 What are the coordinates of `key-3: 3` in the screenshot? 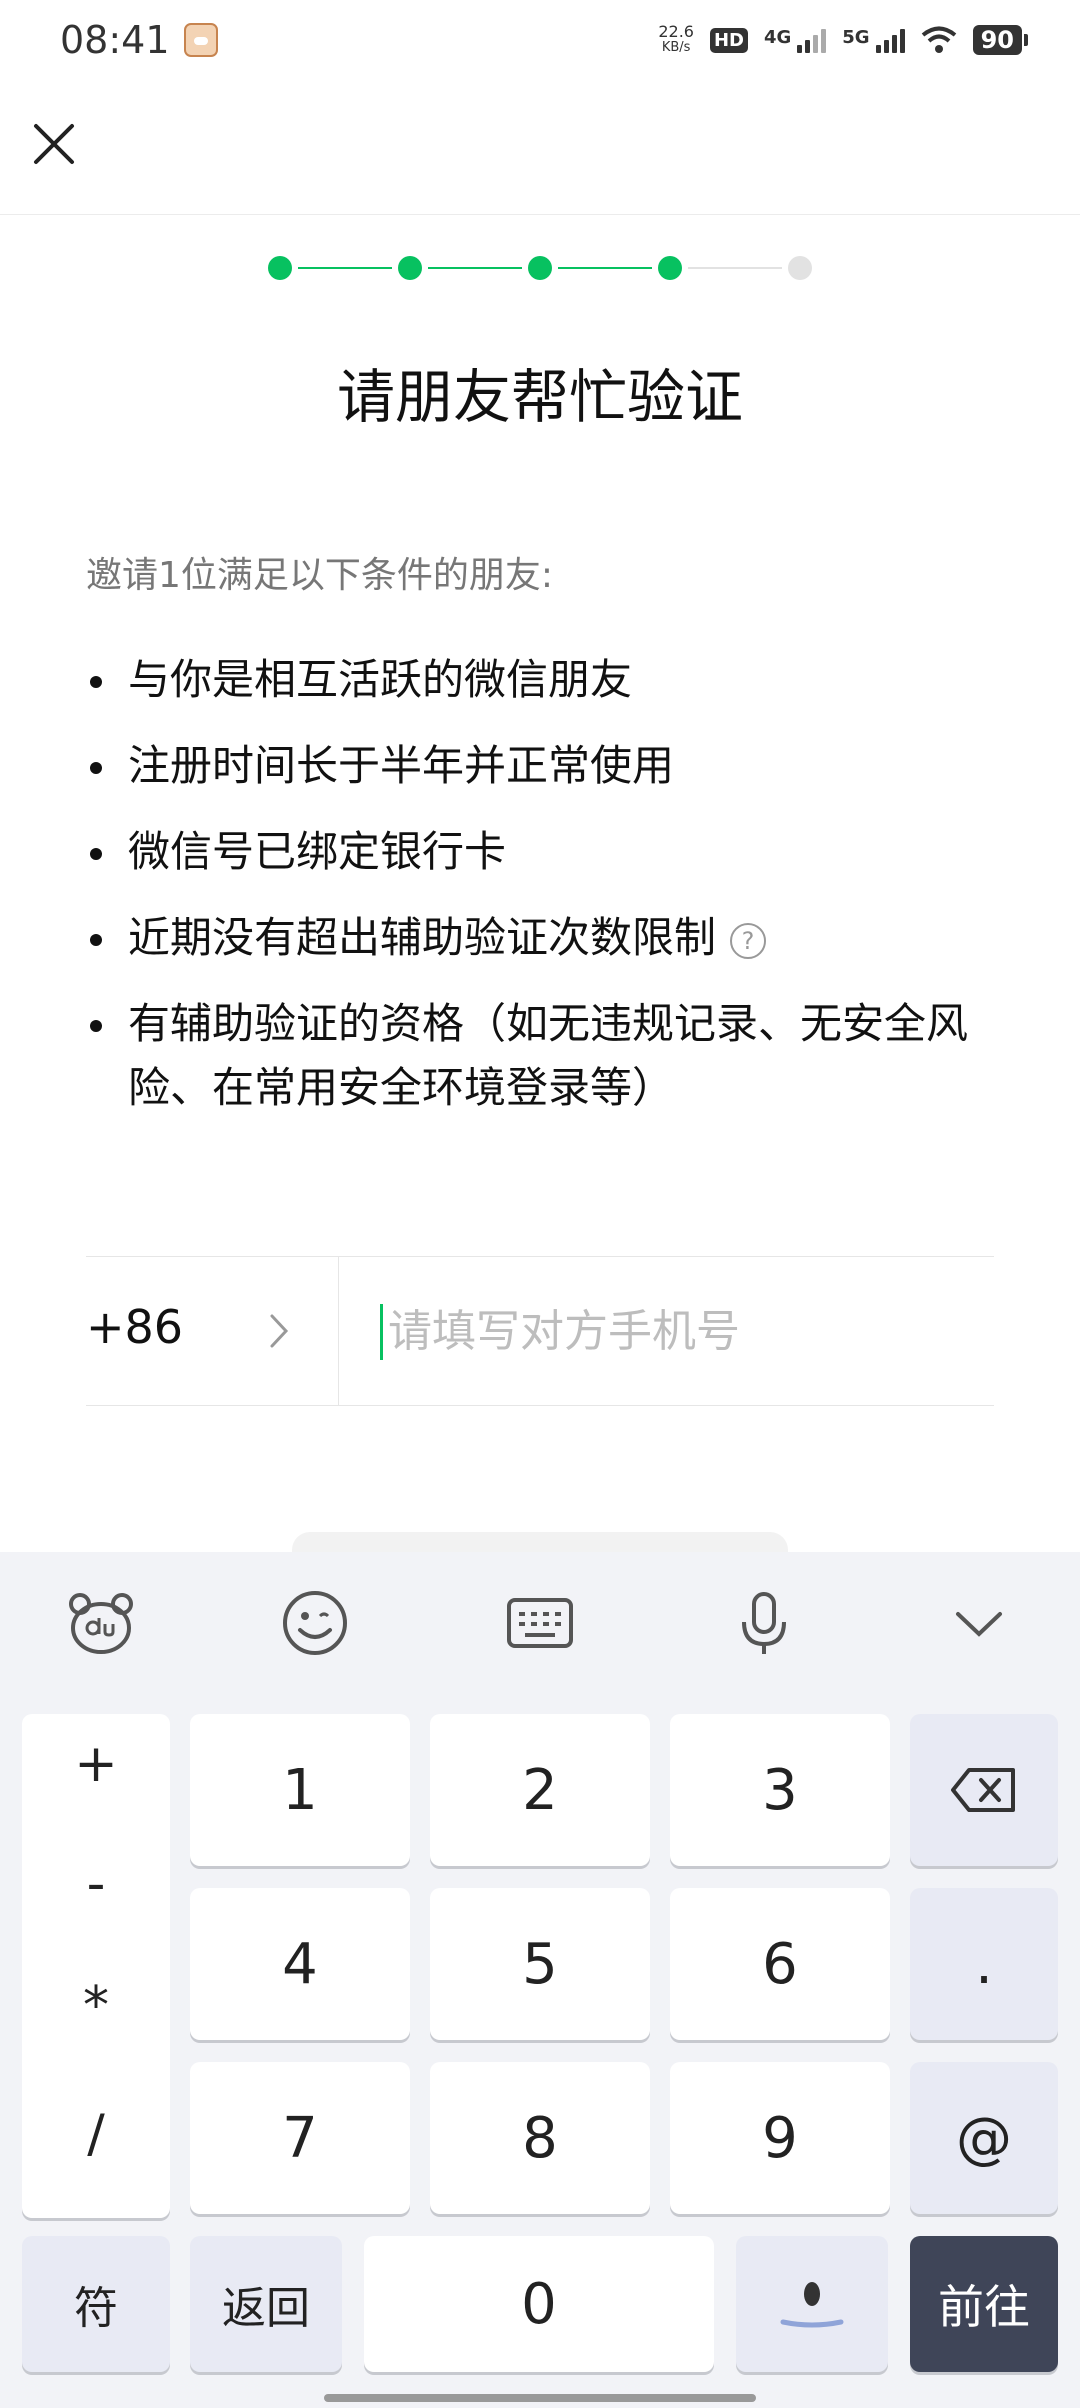 It's located at (780, 1790).